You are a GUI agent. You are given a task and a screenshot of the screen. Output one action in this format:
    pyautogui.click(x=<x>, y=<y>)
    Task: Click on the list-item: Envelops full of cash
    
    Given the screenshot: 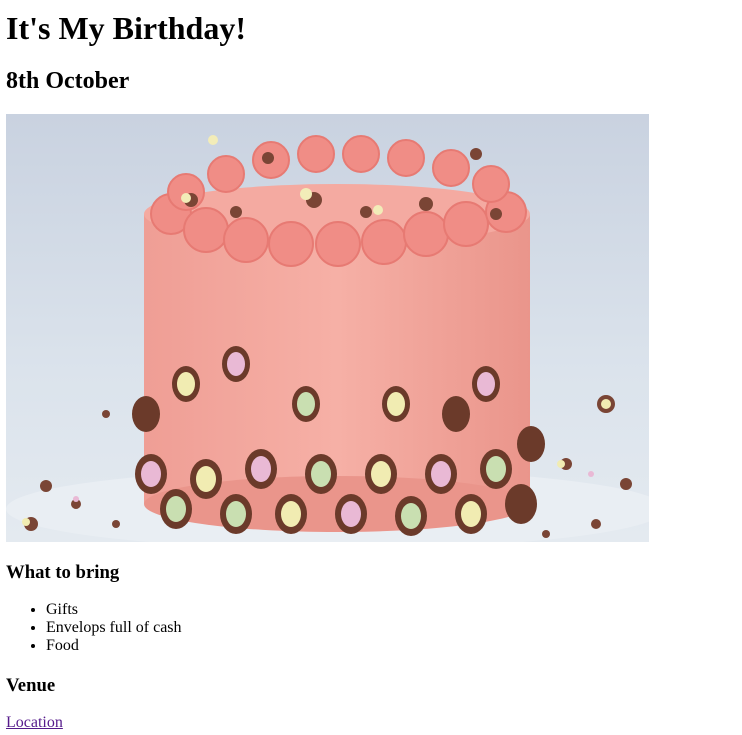 What is the action you would take?
    pyautogui.click(x=114, y=628)
    